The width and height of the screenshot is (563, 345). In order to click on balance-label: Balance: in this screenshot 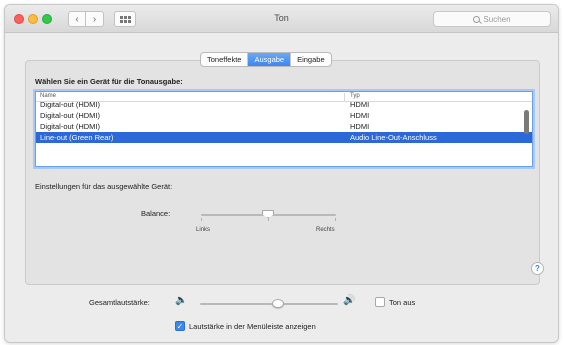, I will do `click(156, 213)`.